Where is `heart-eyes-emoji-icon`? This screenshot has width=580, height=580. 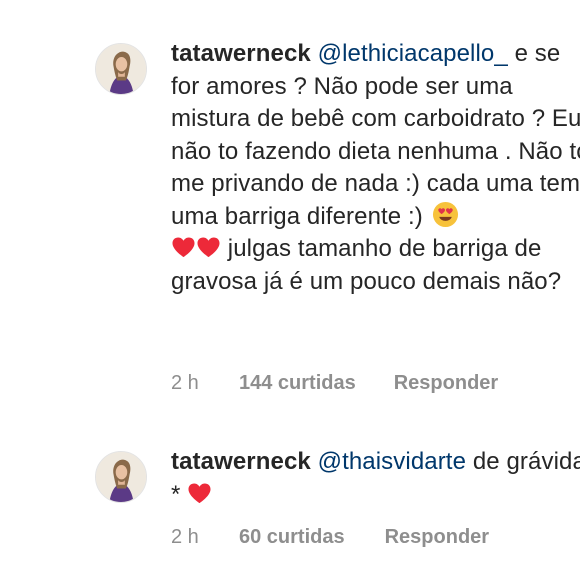 heart-eyes-emoji-icon is located at coordinates (445, 214).